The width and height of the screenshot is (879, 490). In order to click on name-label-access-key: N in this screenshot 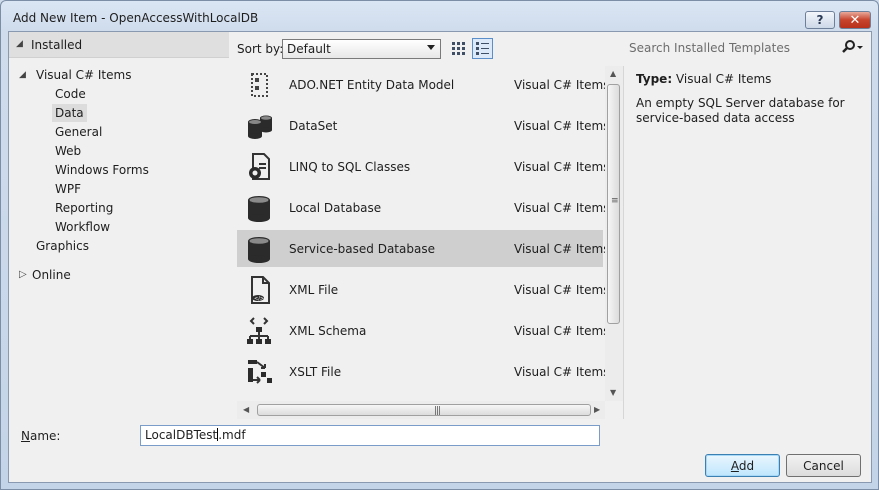, I will do `click(25, 436)`.